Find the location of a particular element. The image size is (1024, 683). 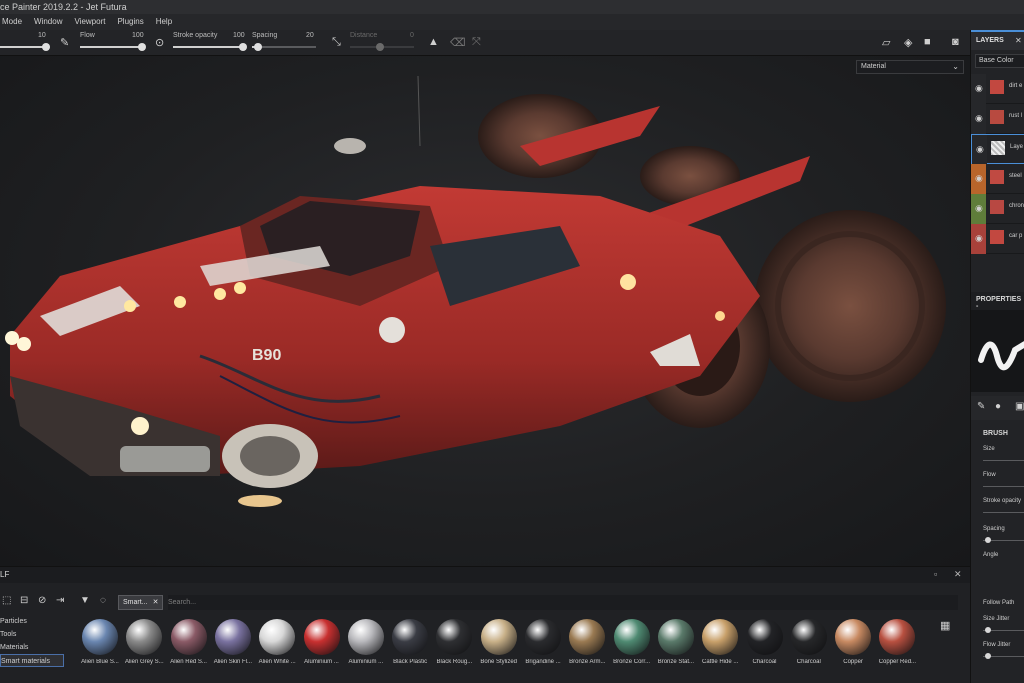

hide-icon: ⊘ is located at coordinates (42, 600).